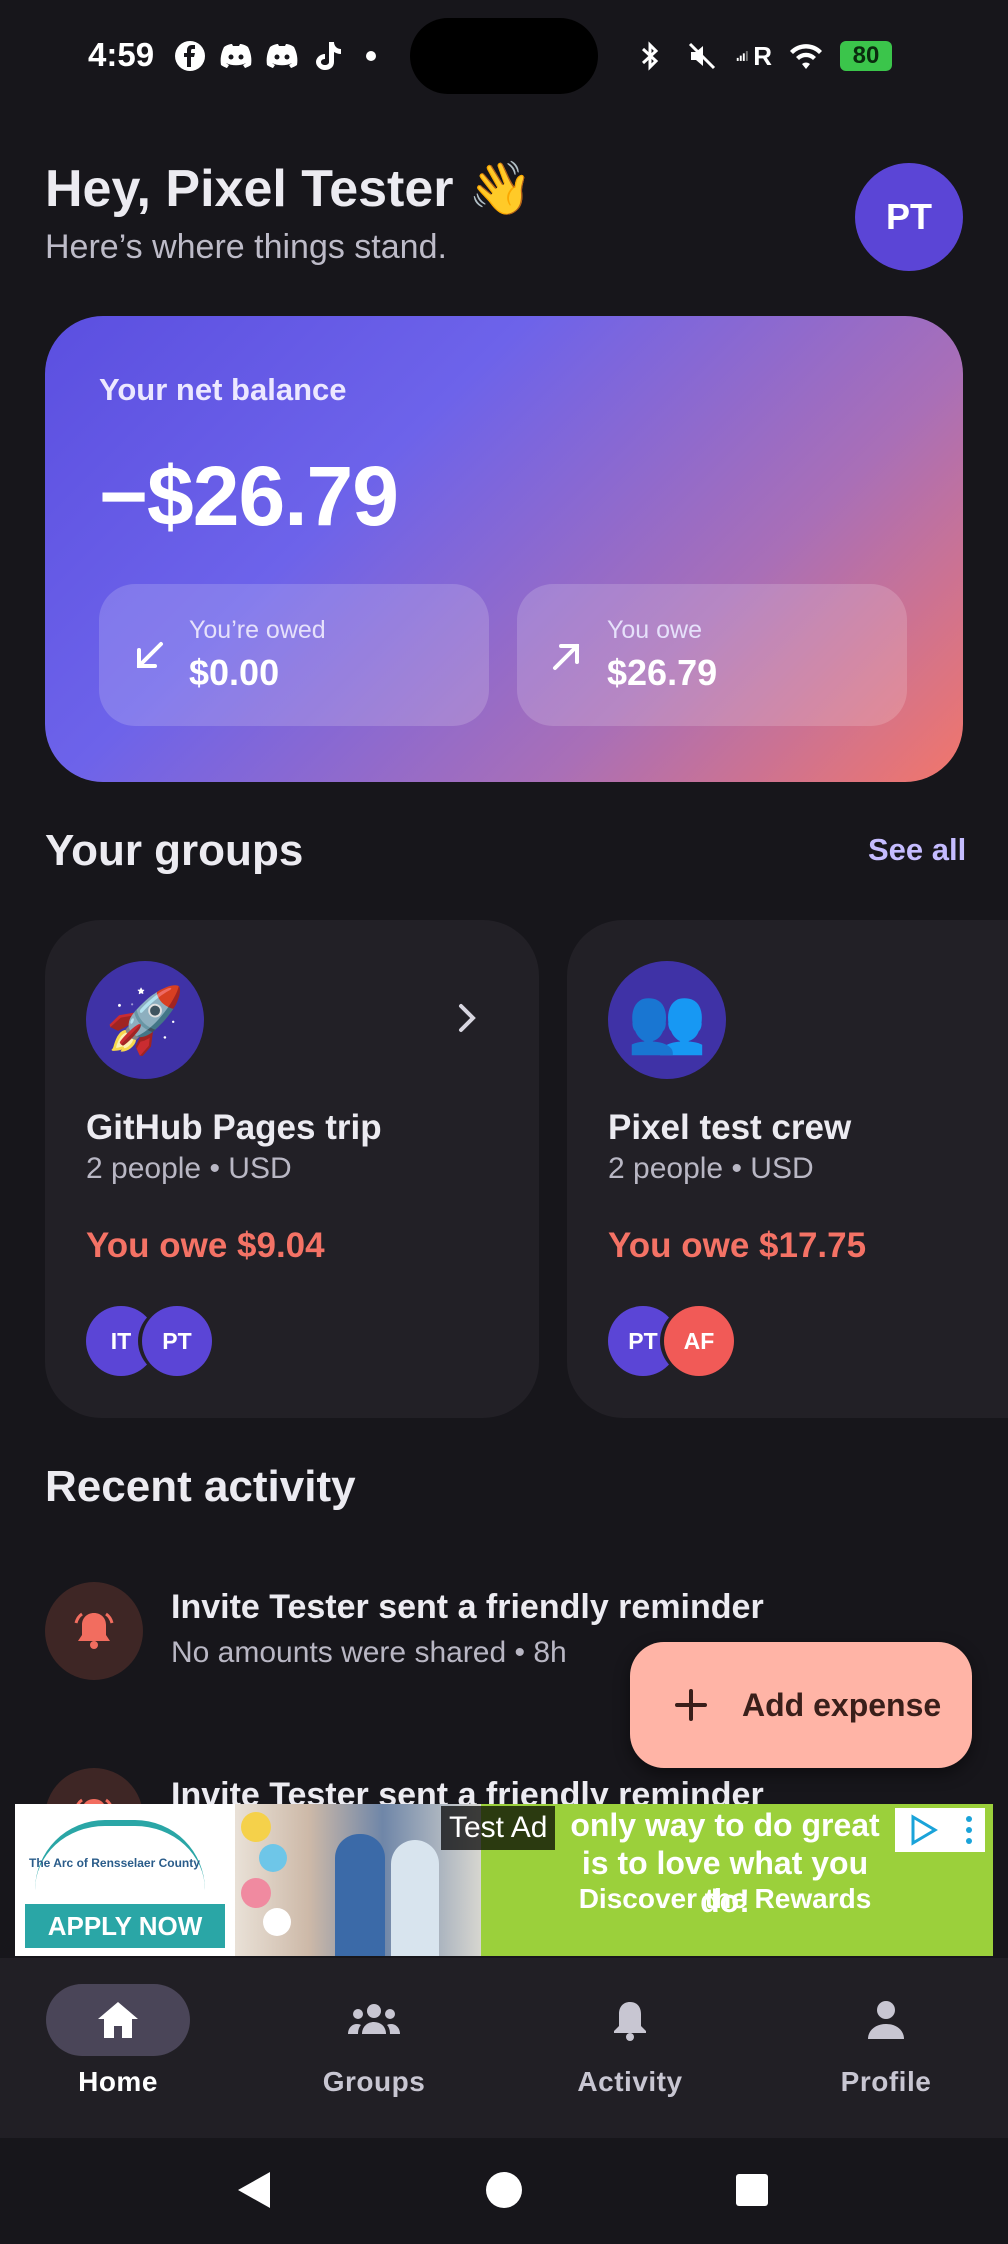 The height and width of the screenshot is (2244, 1008). I want to click on ad-cta-text: Discover the Rewards, so click(725, 1898).